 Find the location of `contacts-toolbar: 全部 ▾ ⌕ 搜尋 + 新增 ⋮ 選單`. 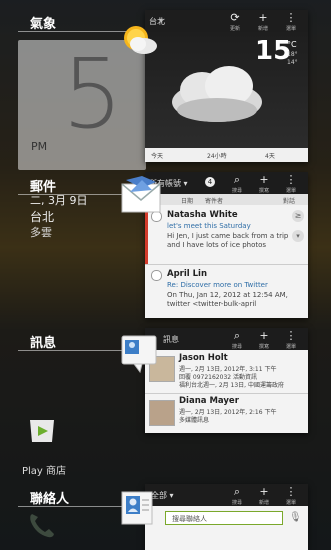

contacts-toolbar: 全部 ▾ ⌕ 搜尋 + 新增 ⋮ 選單 is located at coordinates (226, 495).